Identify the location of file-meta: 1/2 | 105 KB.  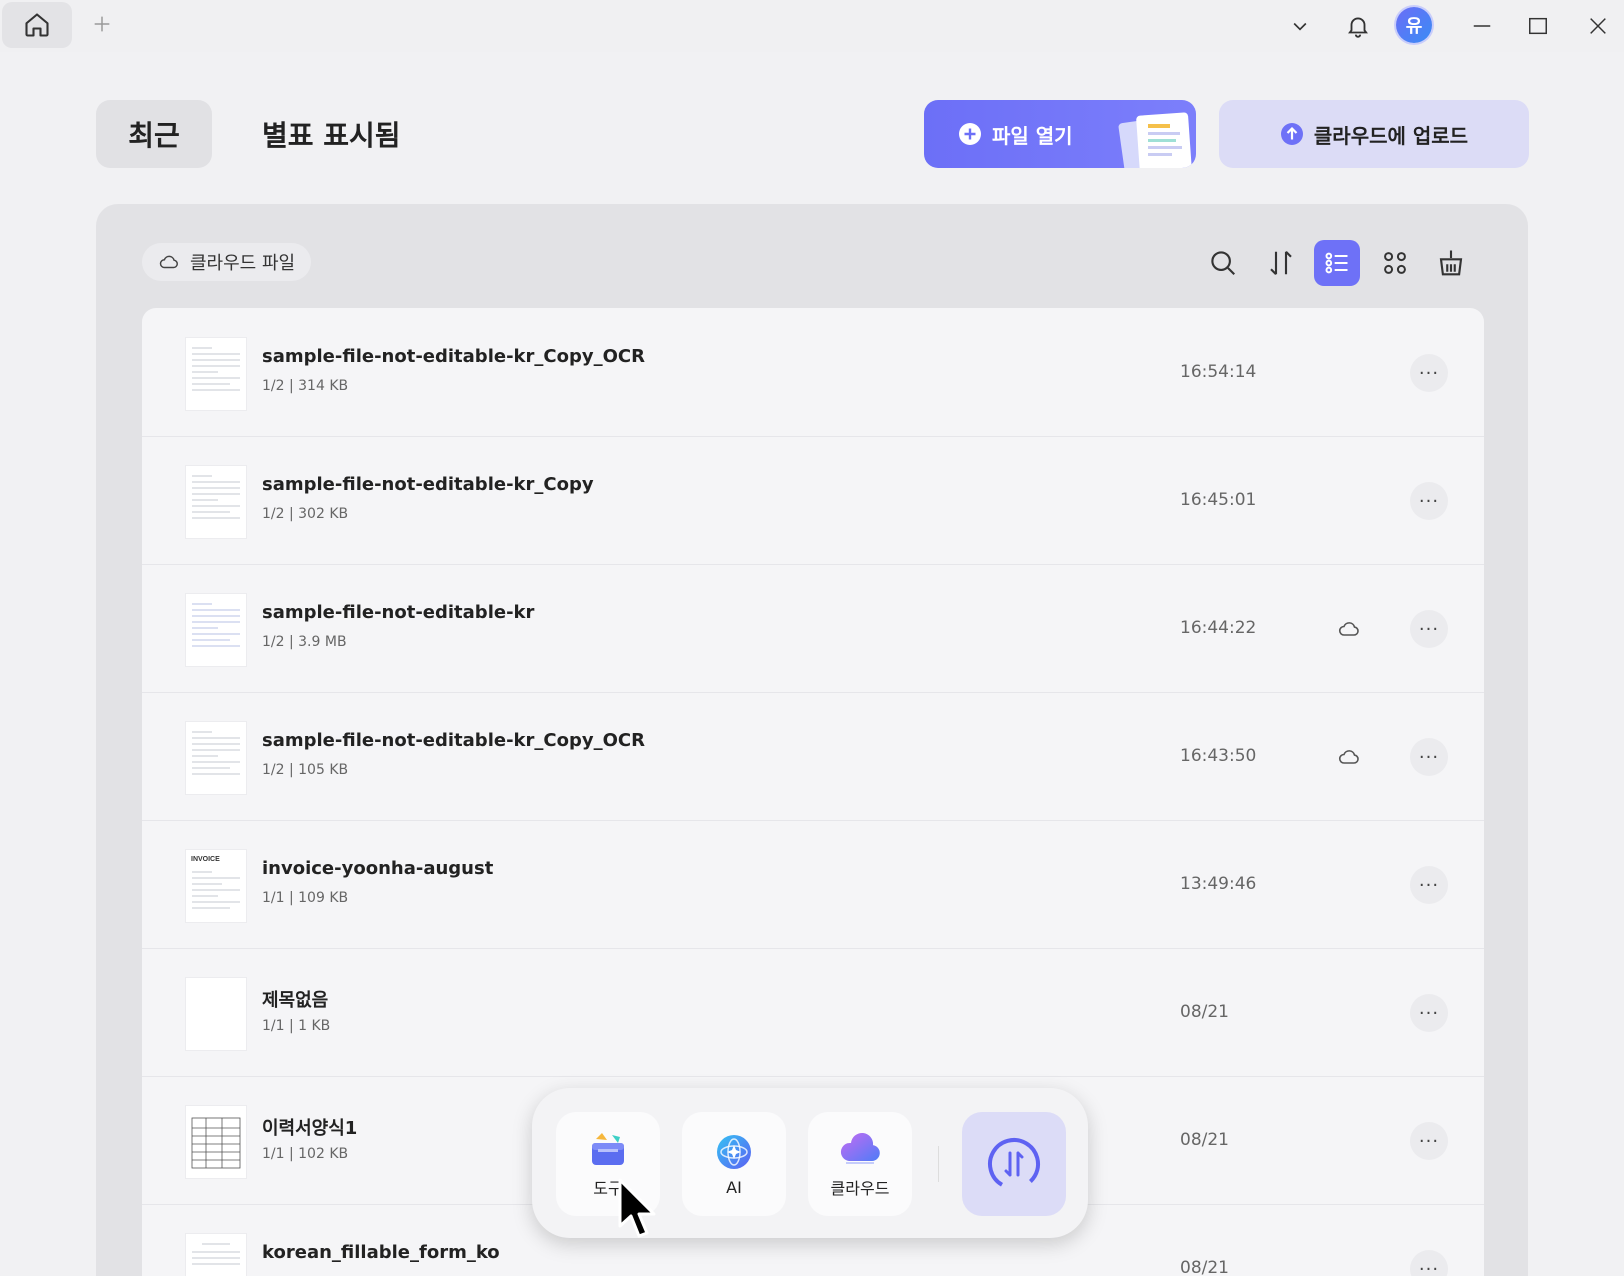
(305, 770).